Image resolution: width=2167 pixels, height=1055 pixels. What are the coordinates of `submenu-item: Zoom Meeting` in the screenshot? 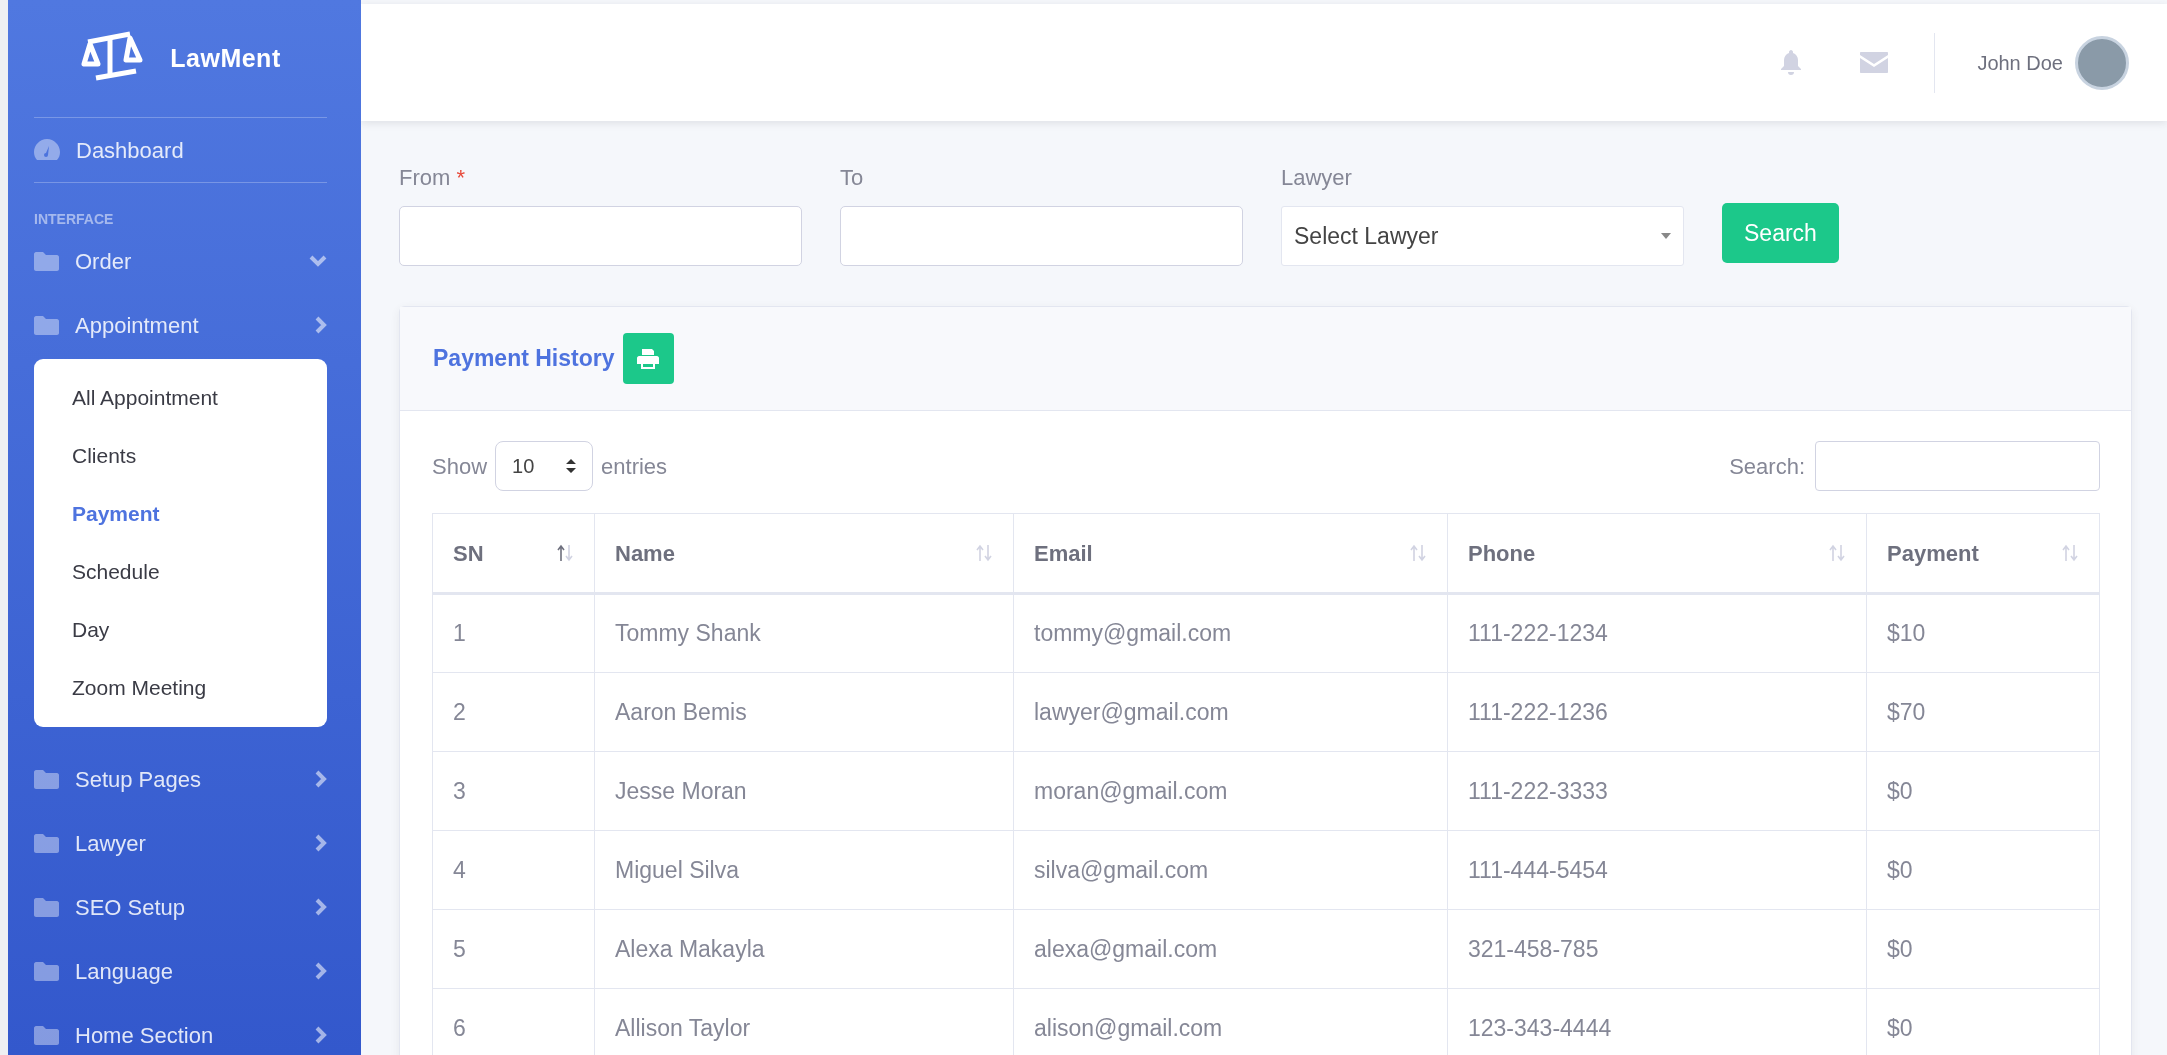 It's located at (180, 688).